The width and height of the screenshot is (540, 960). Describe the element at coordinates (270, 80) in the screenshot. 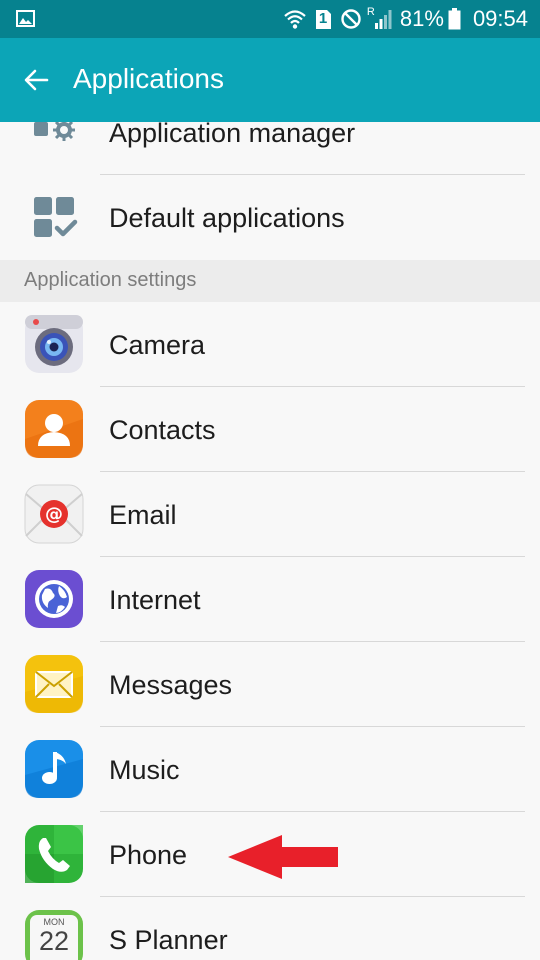

I see `action-bar: Applications` at that location.